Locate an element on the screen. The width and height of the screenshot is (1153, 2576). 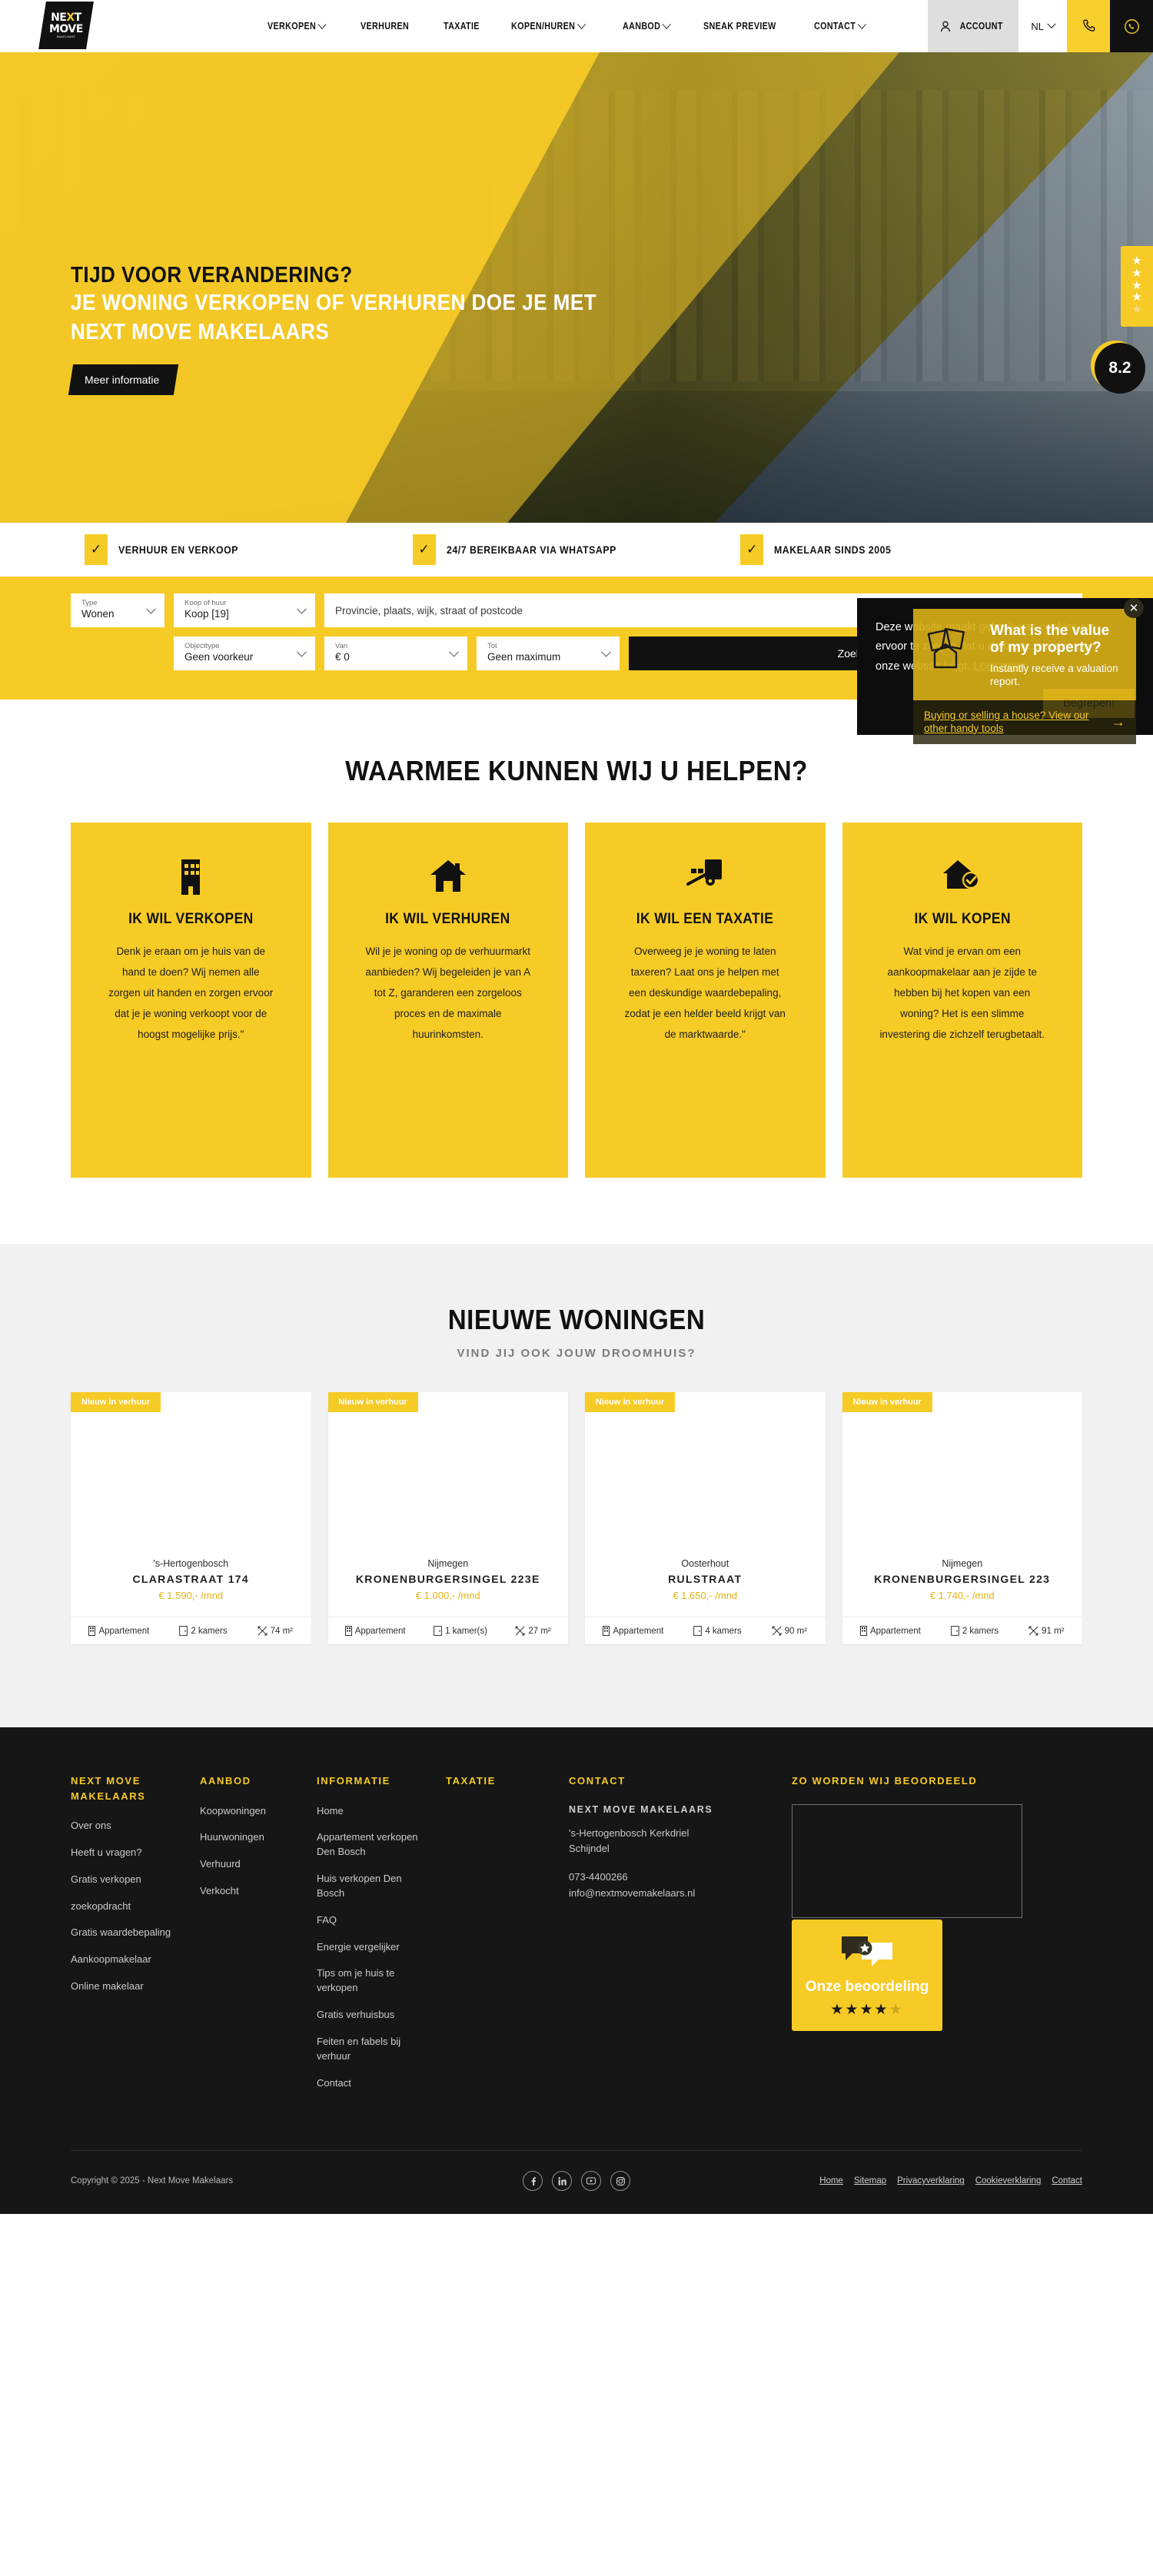
footer-link-verkocht: Verkocht is located at coordinates (251, 1892).